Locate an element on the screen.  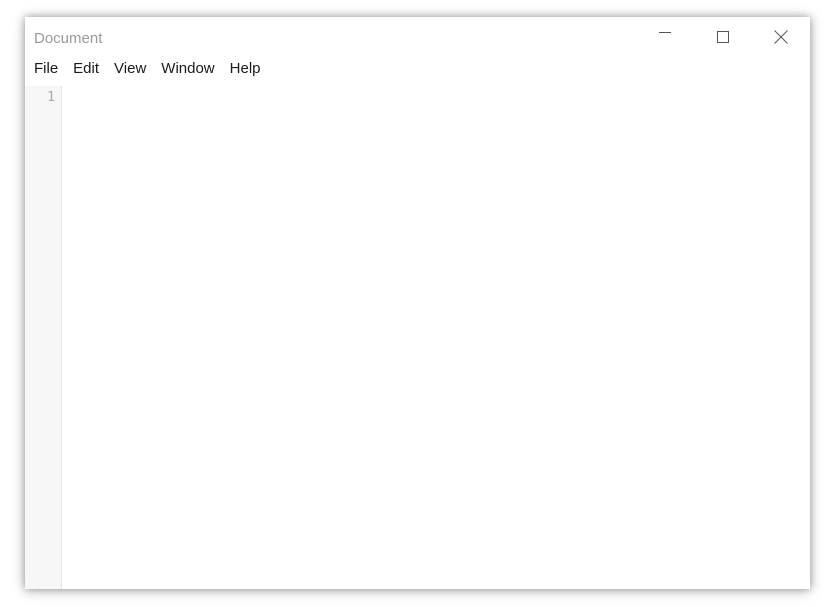
menu-bar: File Edit View Window Help is located at coordinates (417, 69).